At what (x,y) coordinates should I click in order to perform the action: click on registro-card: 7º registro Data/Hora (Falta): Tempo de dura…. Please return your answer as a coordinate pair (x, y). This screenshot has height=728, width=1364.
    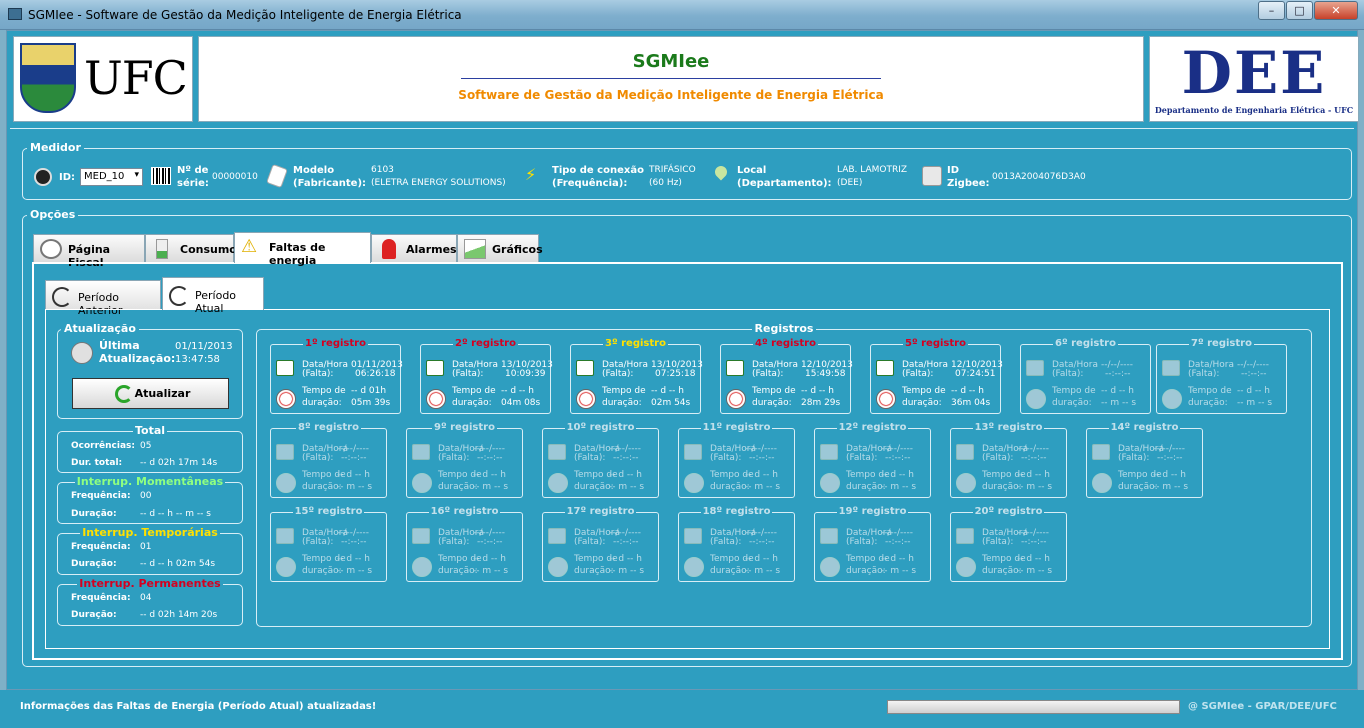
    Looking at the image, I should click on (1221, 376).